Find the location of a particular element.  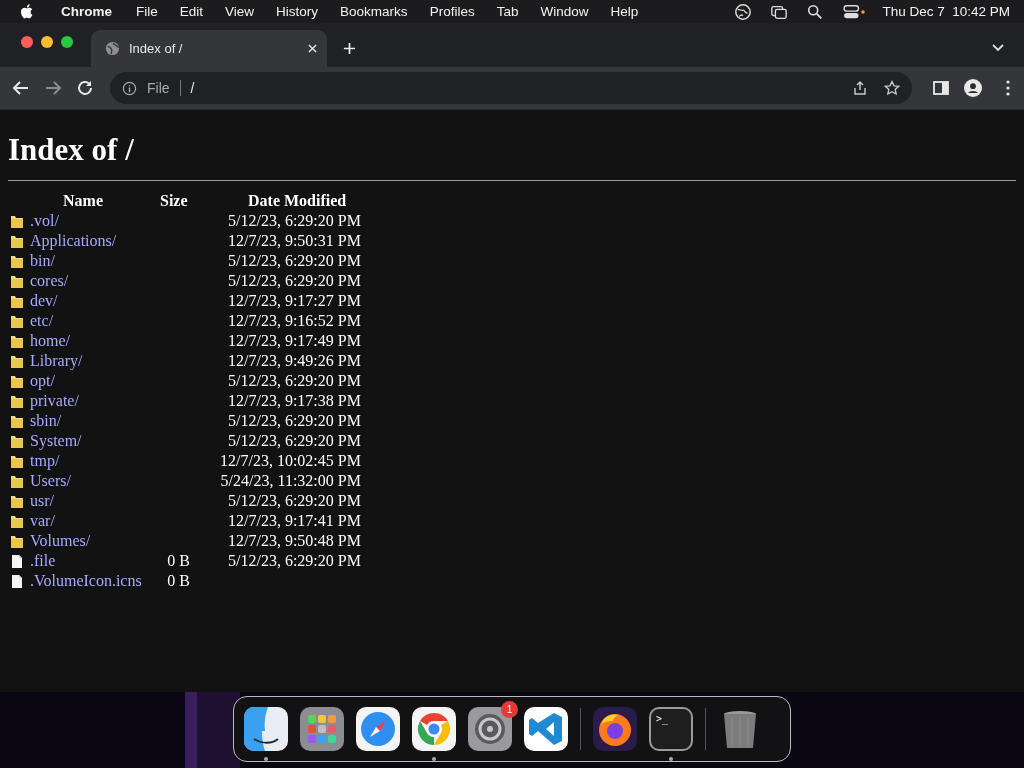

browser-tab: Index of / is located at coordinates (209, 48).